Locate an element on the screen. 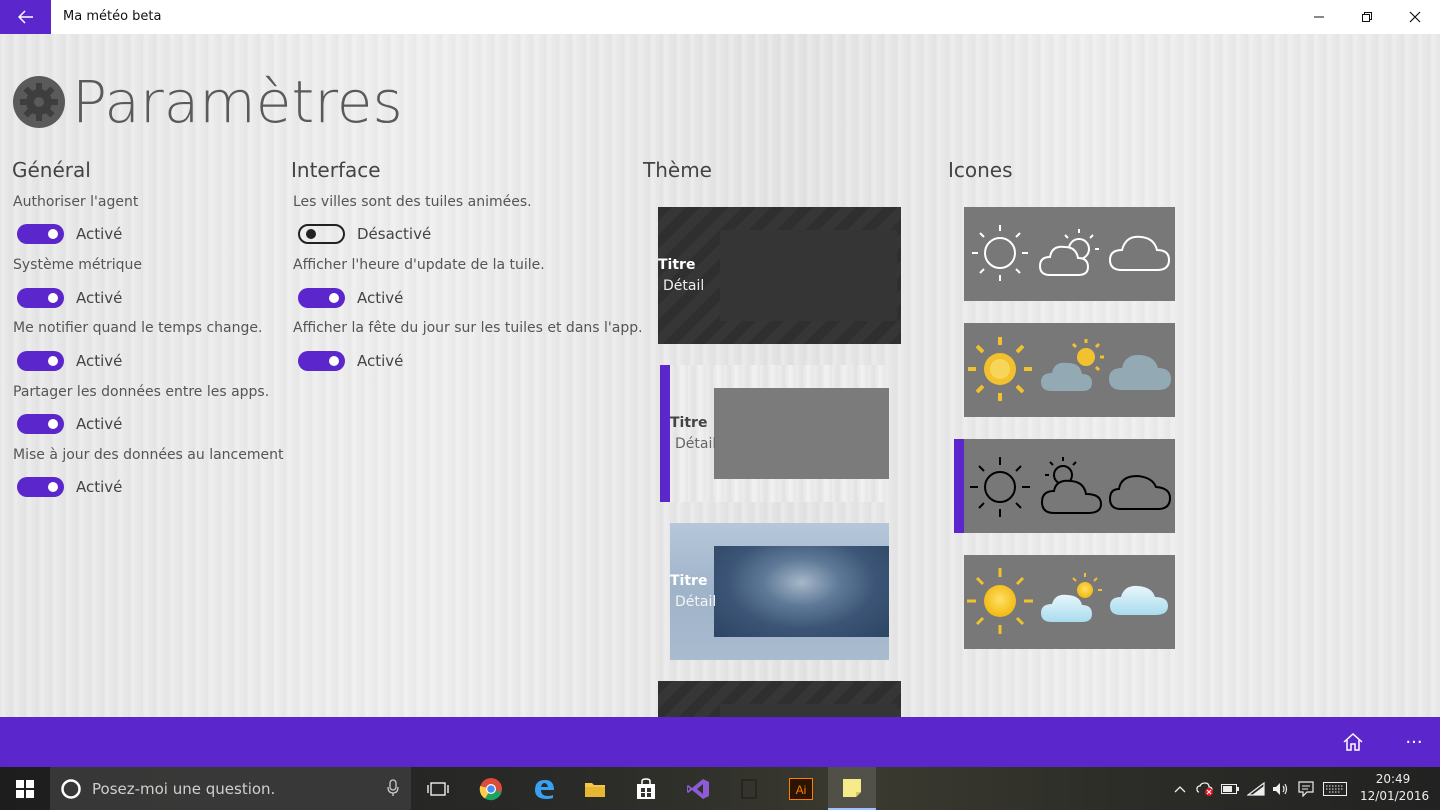 The width and height of the screenshot is (1440, 810). calculator-icon is located at coordinates (749, 788).